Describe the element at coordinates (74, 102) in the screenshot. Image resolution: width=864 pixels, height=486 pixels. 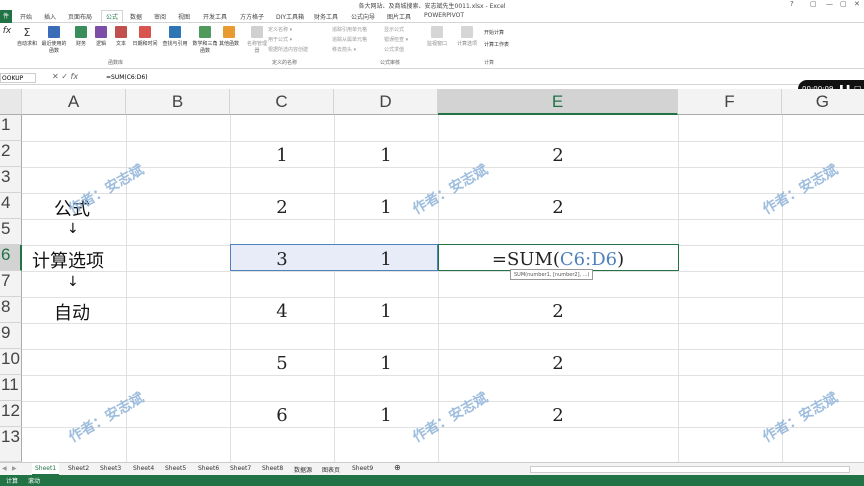
I see `column-header-a: A` at that location.